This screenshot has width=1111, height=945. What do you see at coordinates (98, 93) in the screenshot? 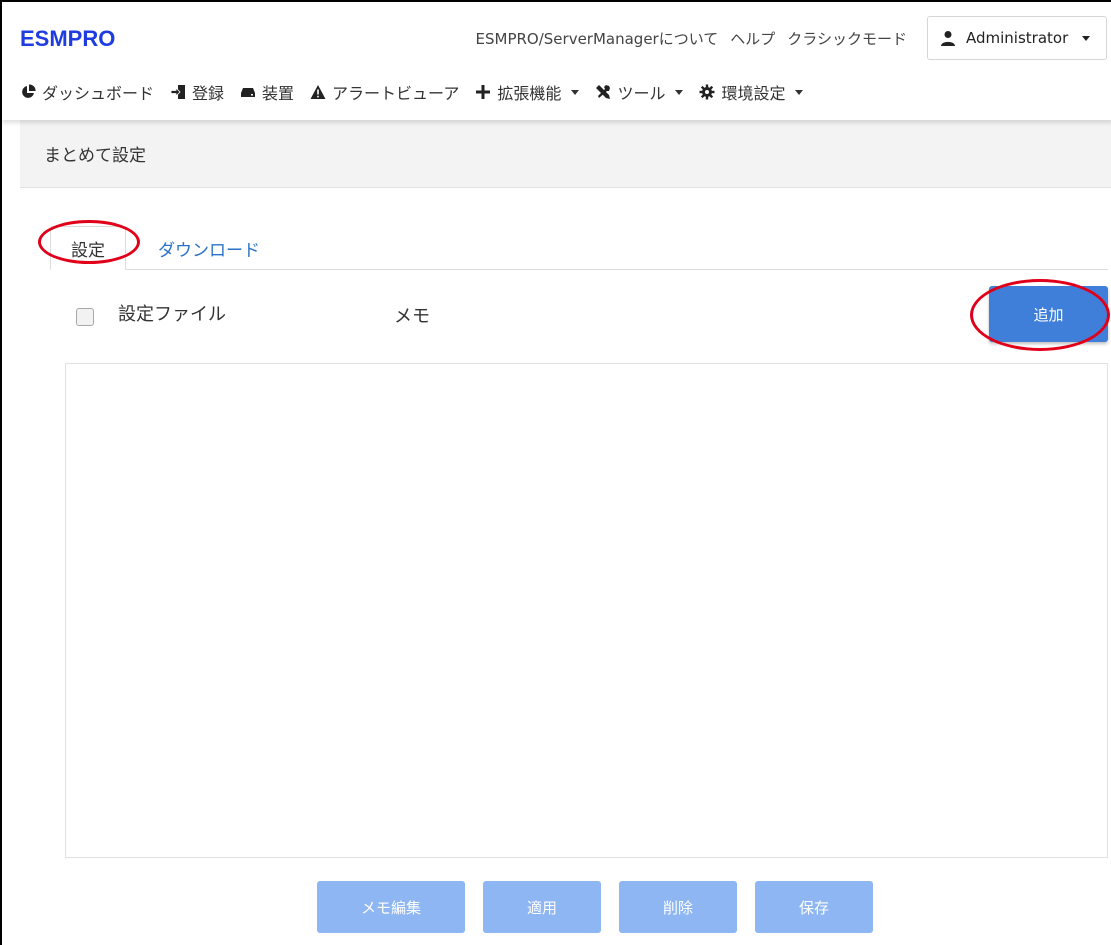
I see `nav-label: ダッシュボード` at bounding box center [98, 93].